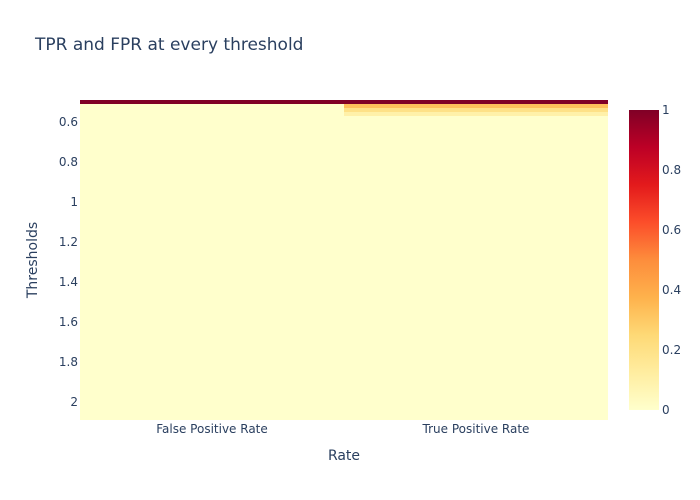  Describe the element at coordinates (671, 290) in the screenshot. I see `colorbar-tick-label: 0.4` at that location.